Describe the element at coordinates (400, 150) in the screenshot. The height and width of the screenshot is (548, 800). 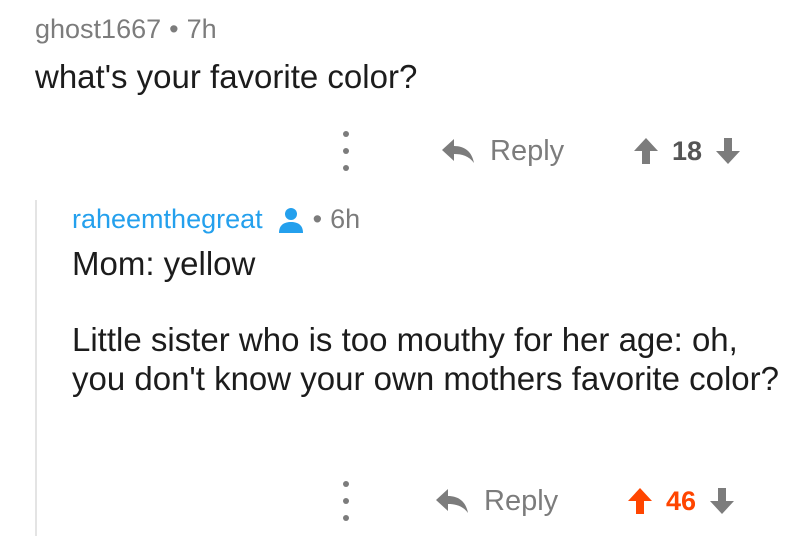
I see `comment-actions: Reply 18` at that location.